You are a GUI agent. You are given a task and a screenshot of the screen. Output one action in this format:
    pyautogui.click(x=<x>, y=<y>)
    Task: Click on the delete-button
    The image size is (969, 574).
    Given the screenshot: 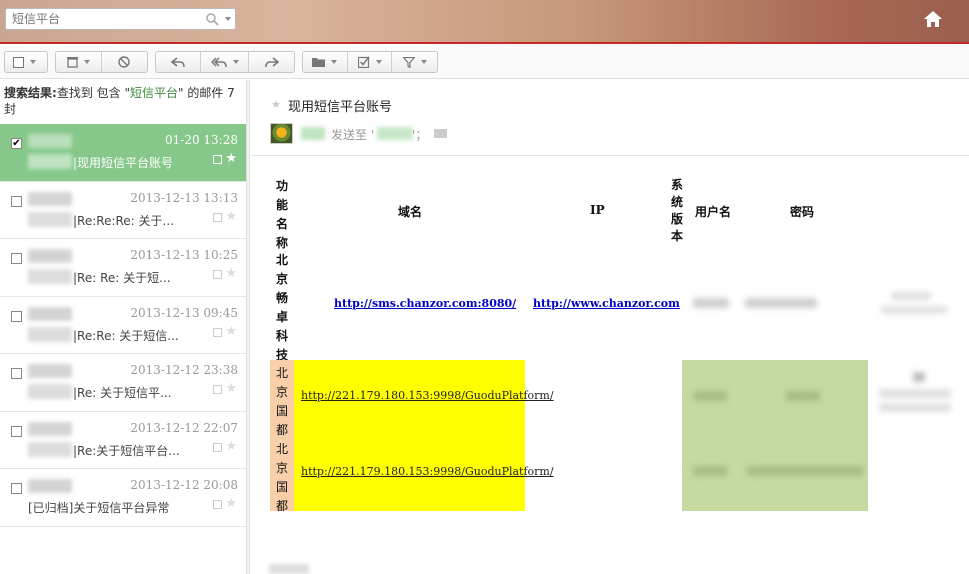 What is the action you would take?
    pyautogui.click(x=79, y=62)
    